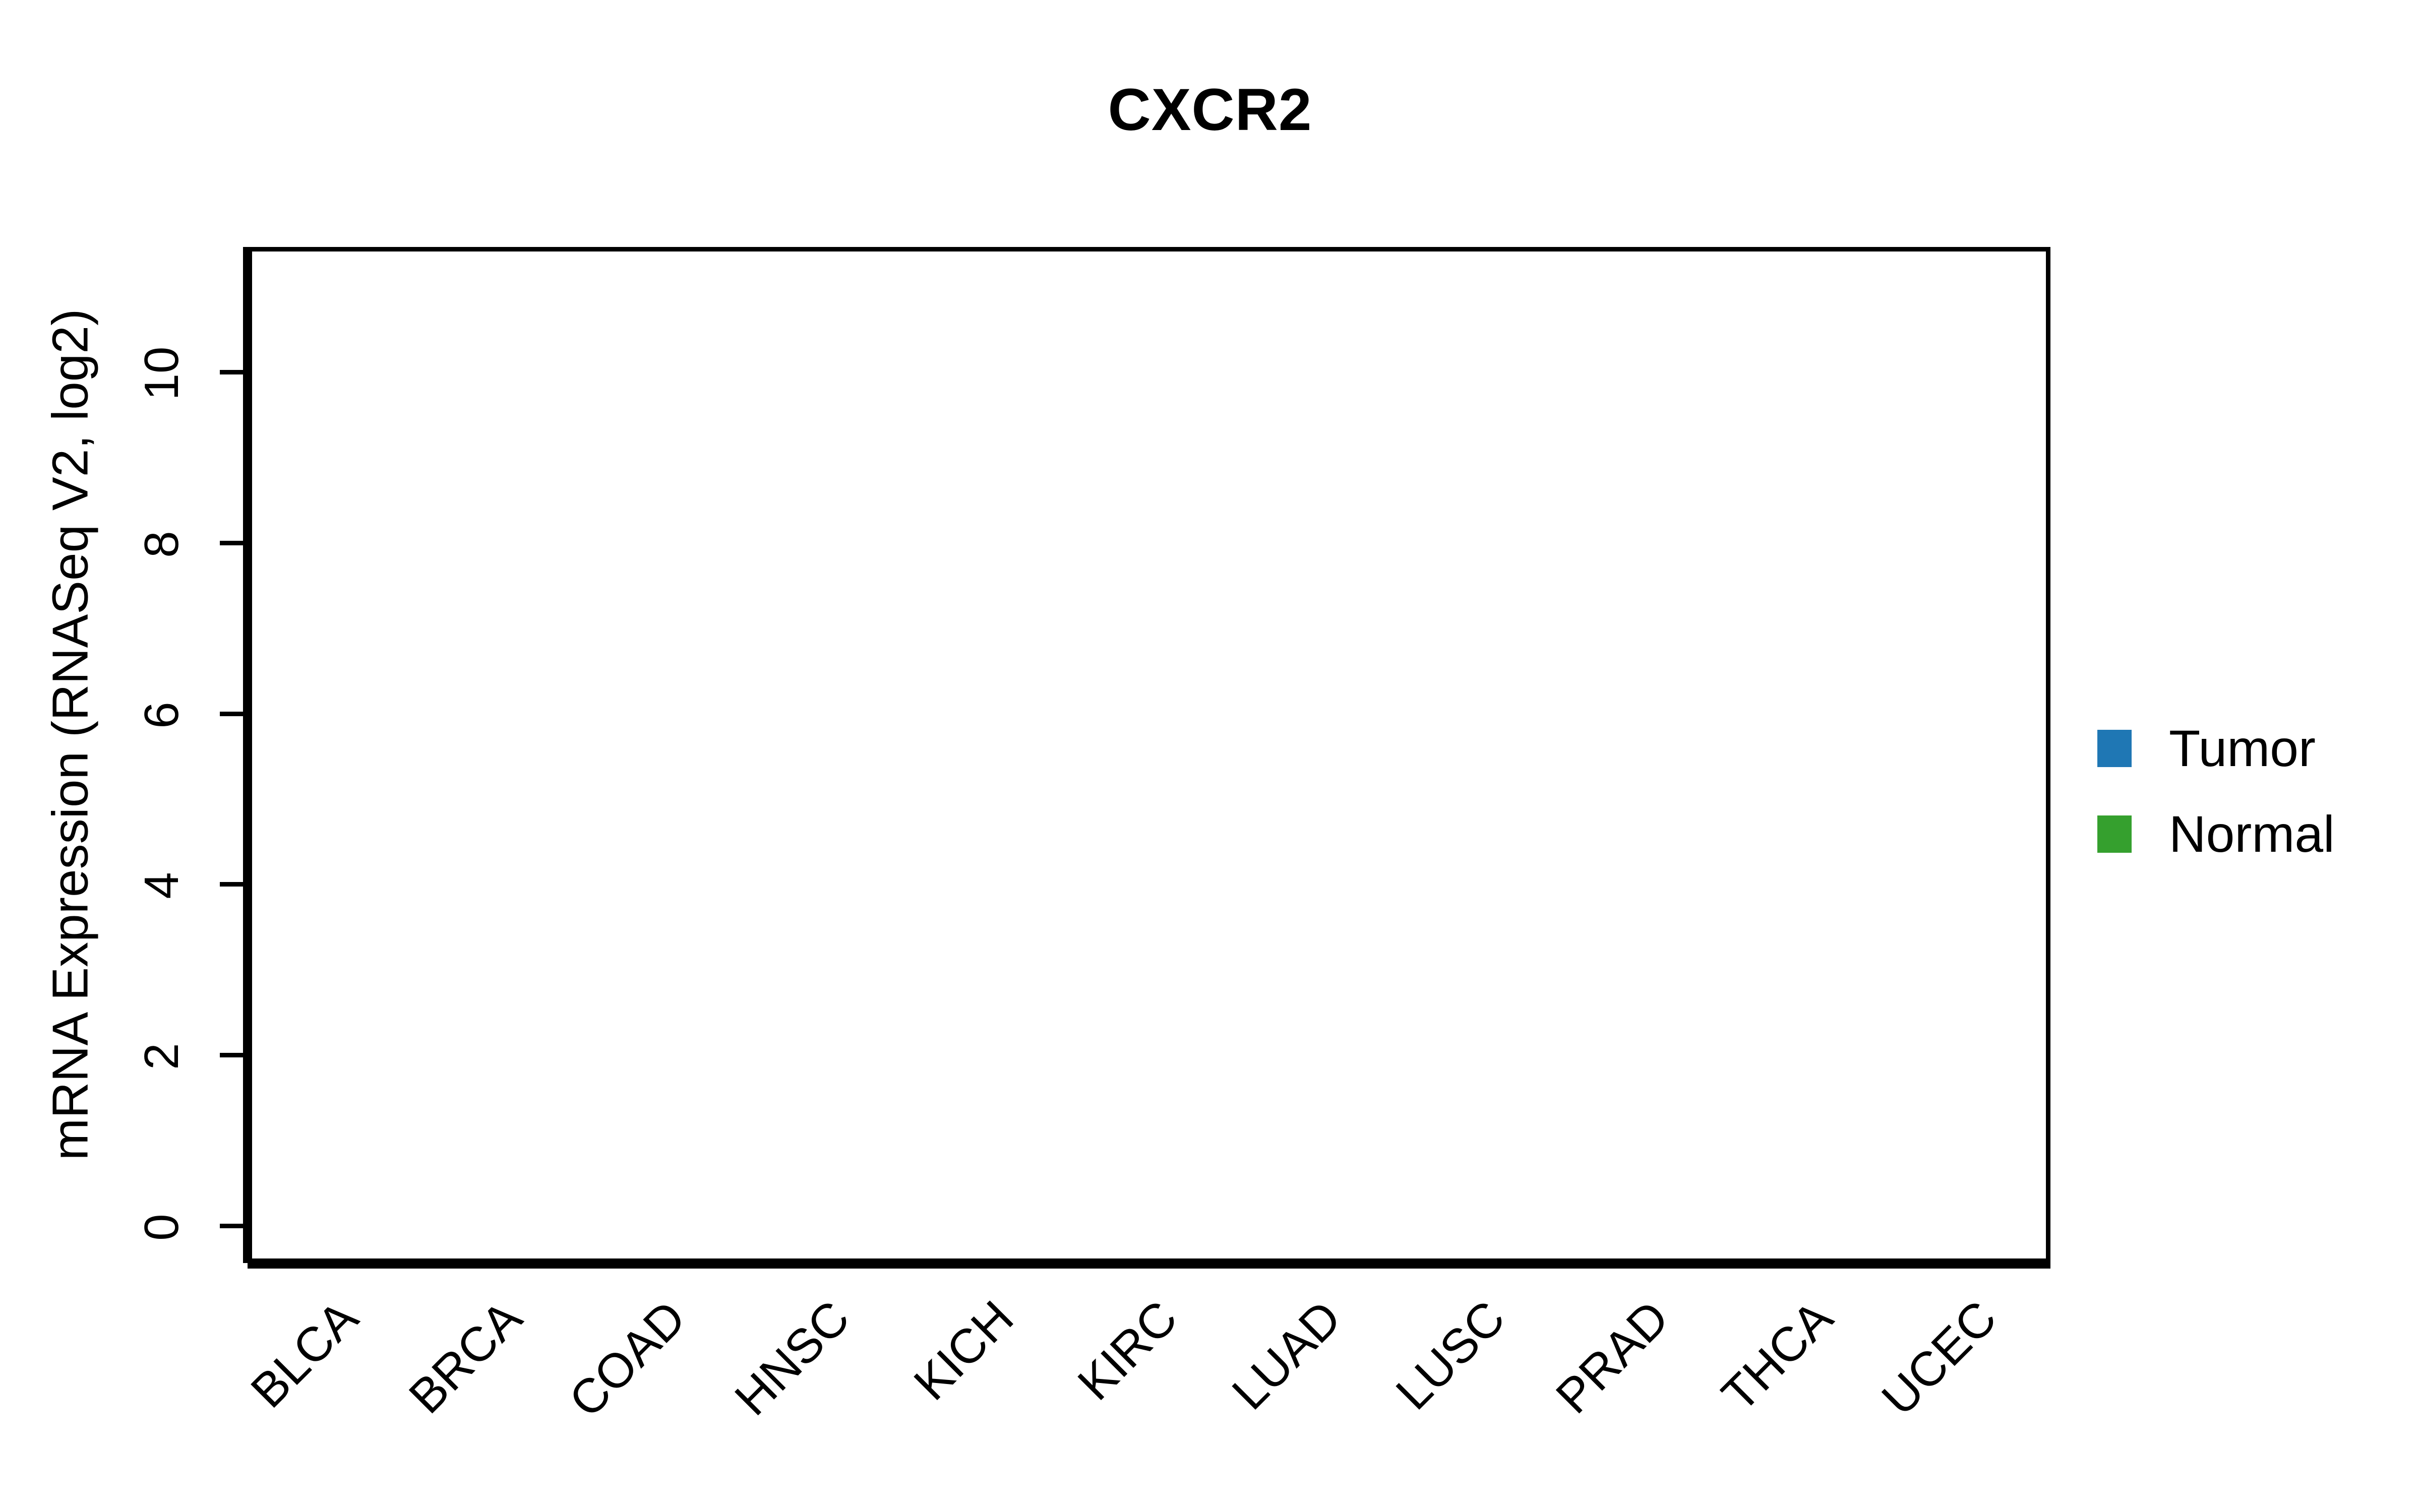  I want to click on y-axis-tick-label: 0, so click(162, 1228).